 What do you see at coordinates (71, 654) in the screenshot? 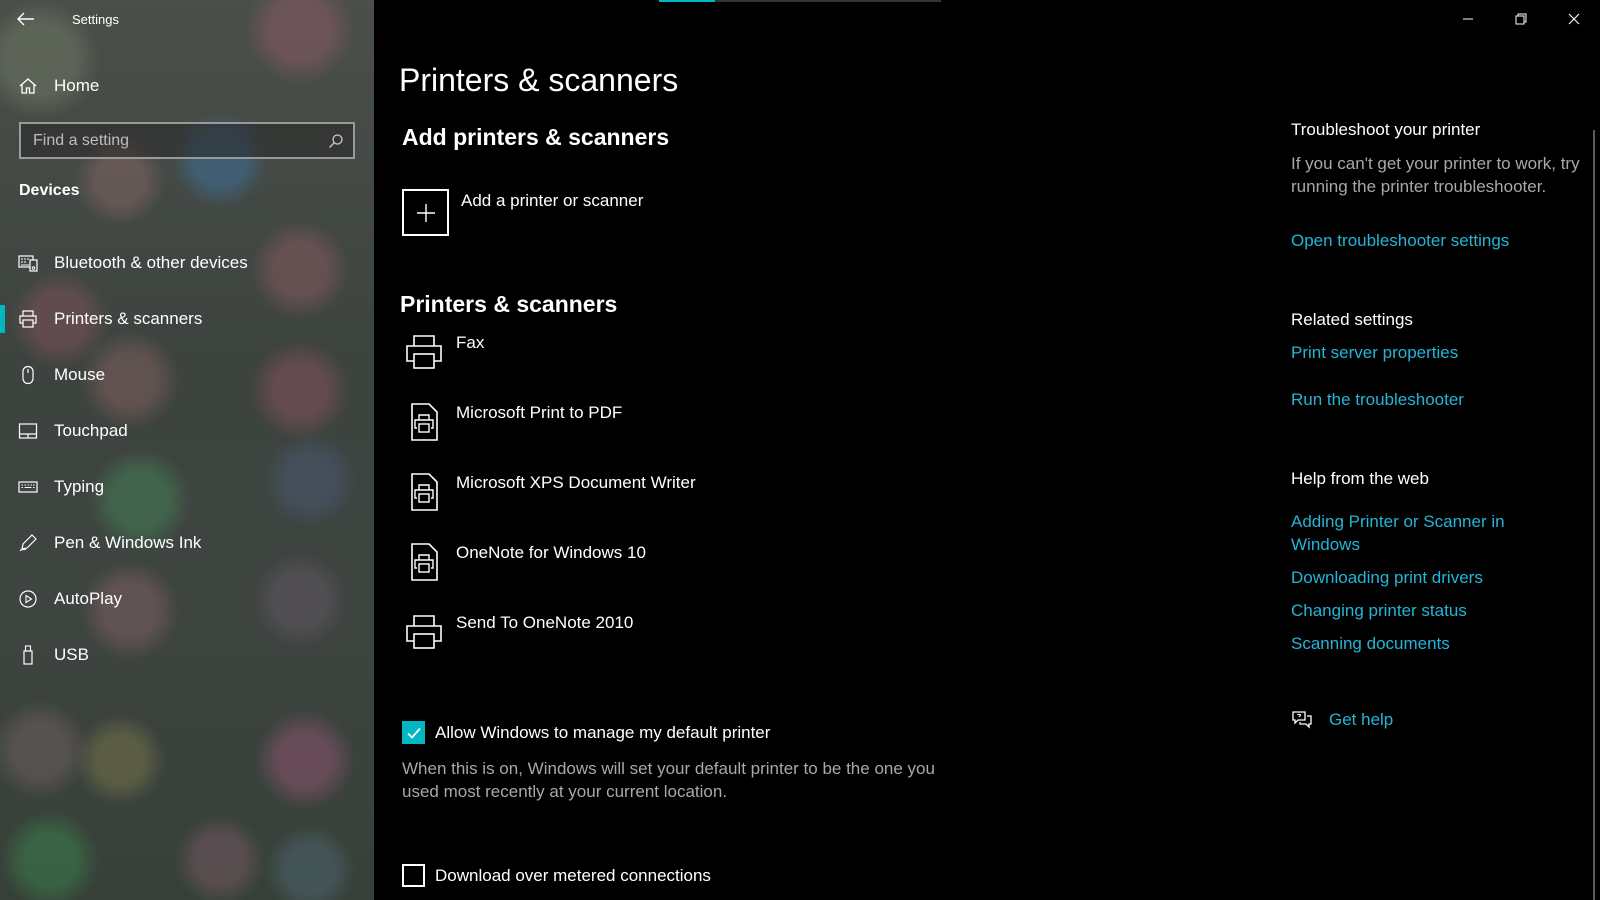
I see `sidebar-item-label: USB` at bounding box center [71, 654].